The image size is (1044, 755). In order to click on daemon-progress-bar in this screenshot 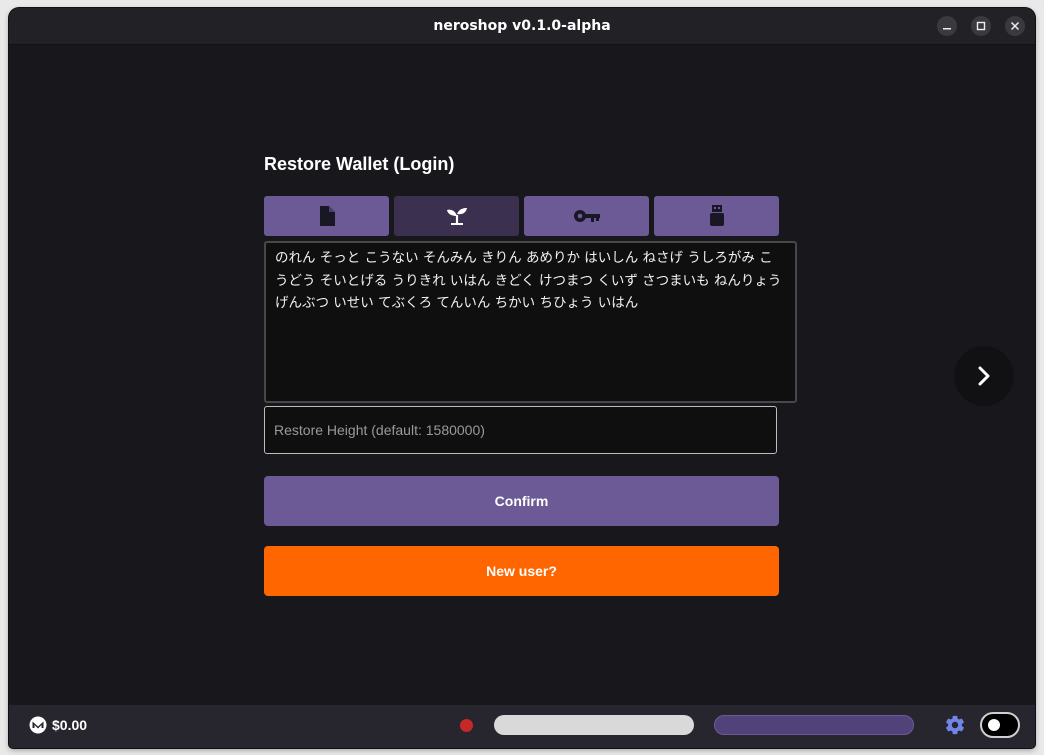, I will do `click(814, 725)`.